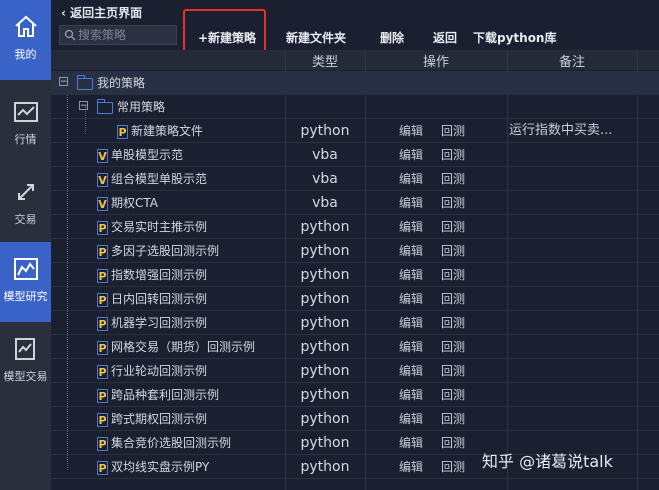 This screenshot has width=659, height=490. I want to click on strategy-row: P 网格交易（期货）回测示例 python 编辑 回测, so click(355, 347).